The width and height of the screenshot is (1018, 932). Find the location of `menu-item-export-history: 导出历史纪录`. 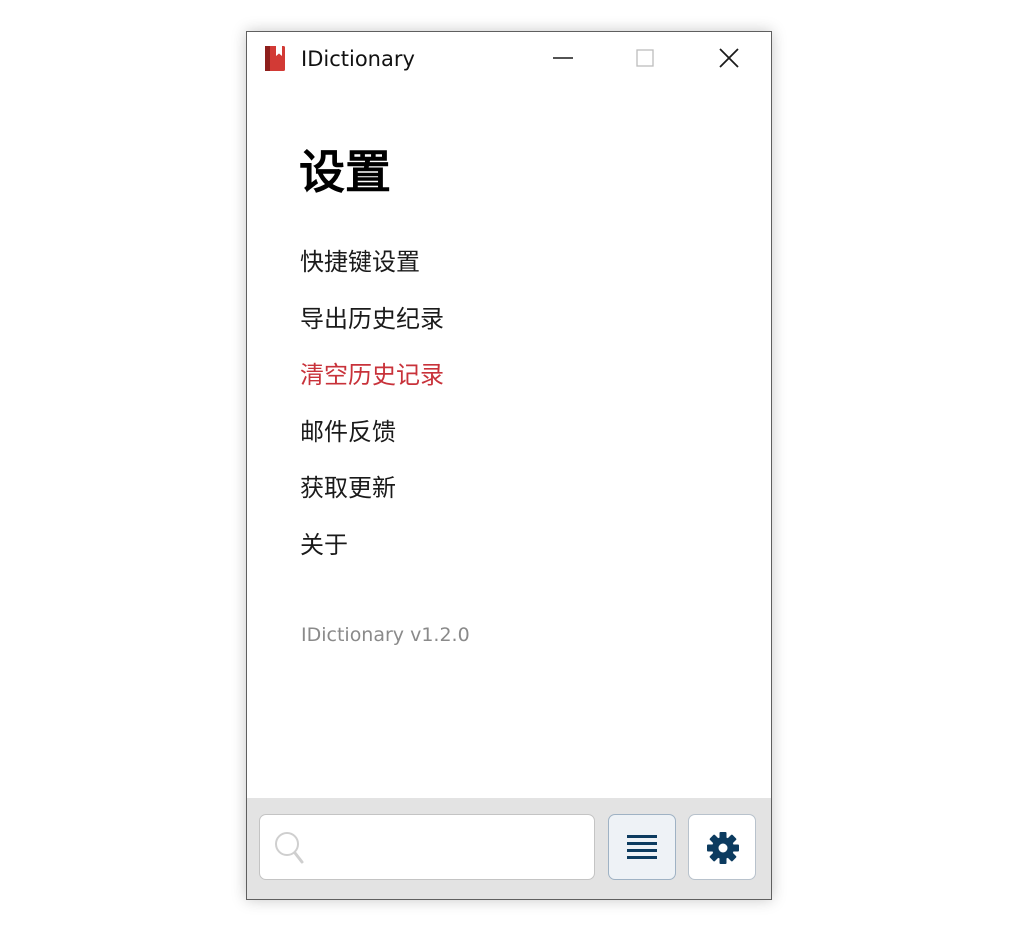

menu-item-export-history: 导出历史纪录 is located at coordinates (372, 319).